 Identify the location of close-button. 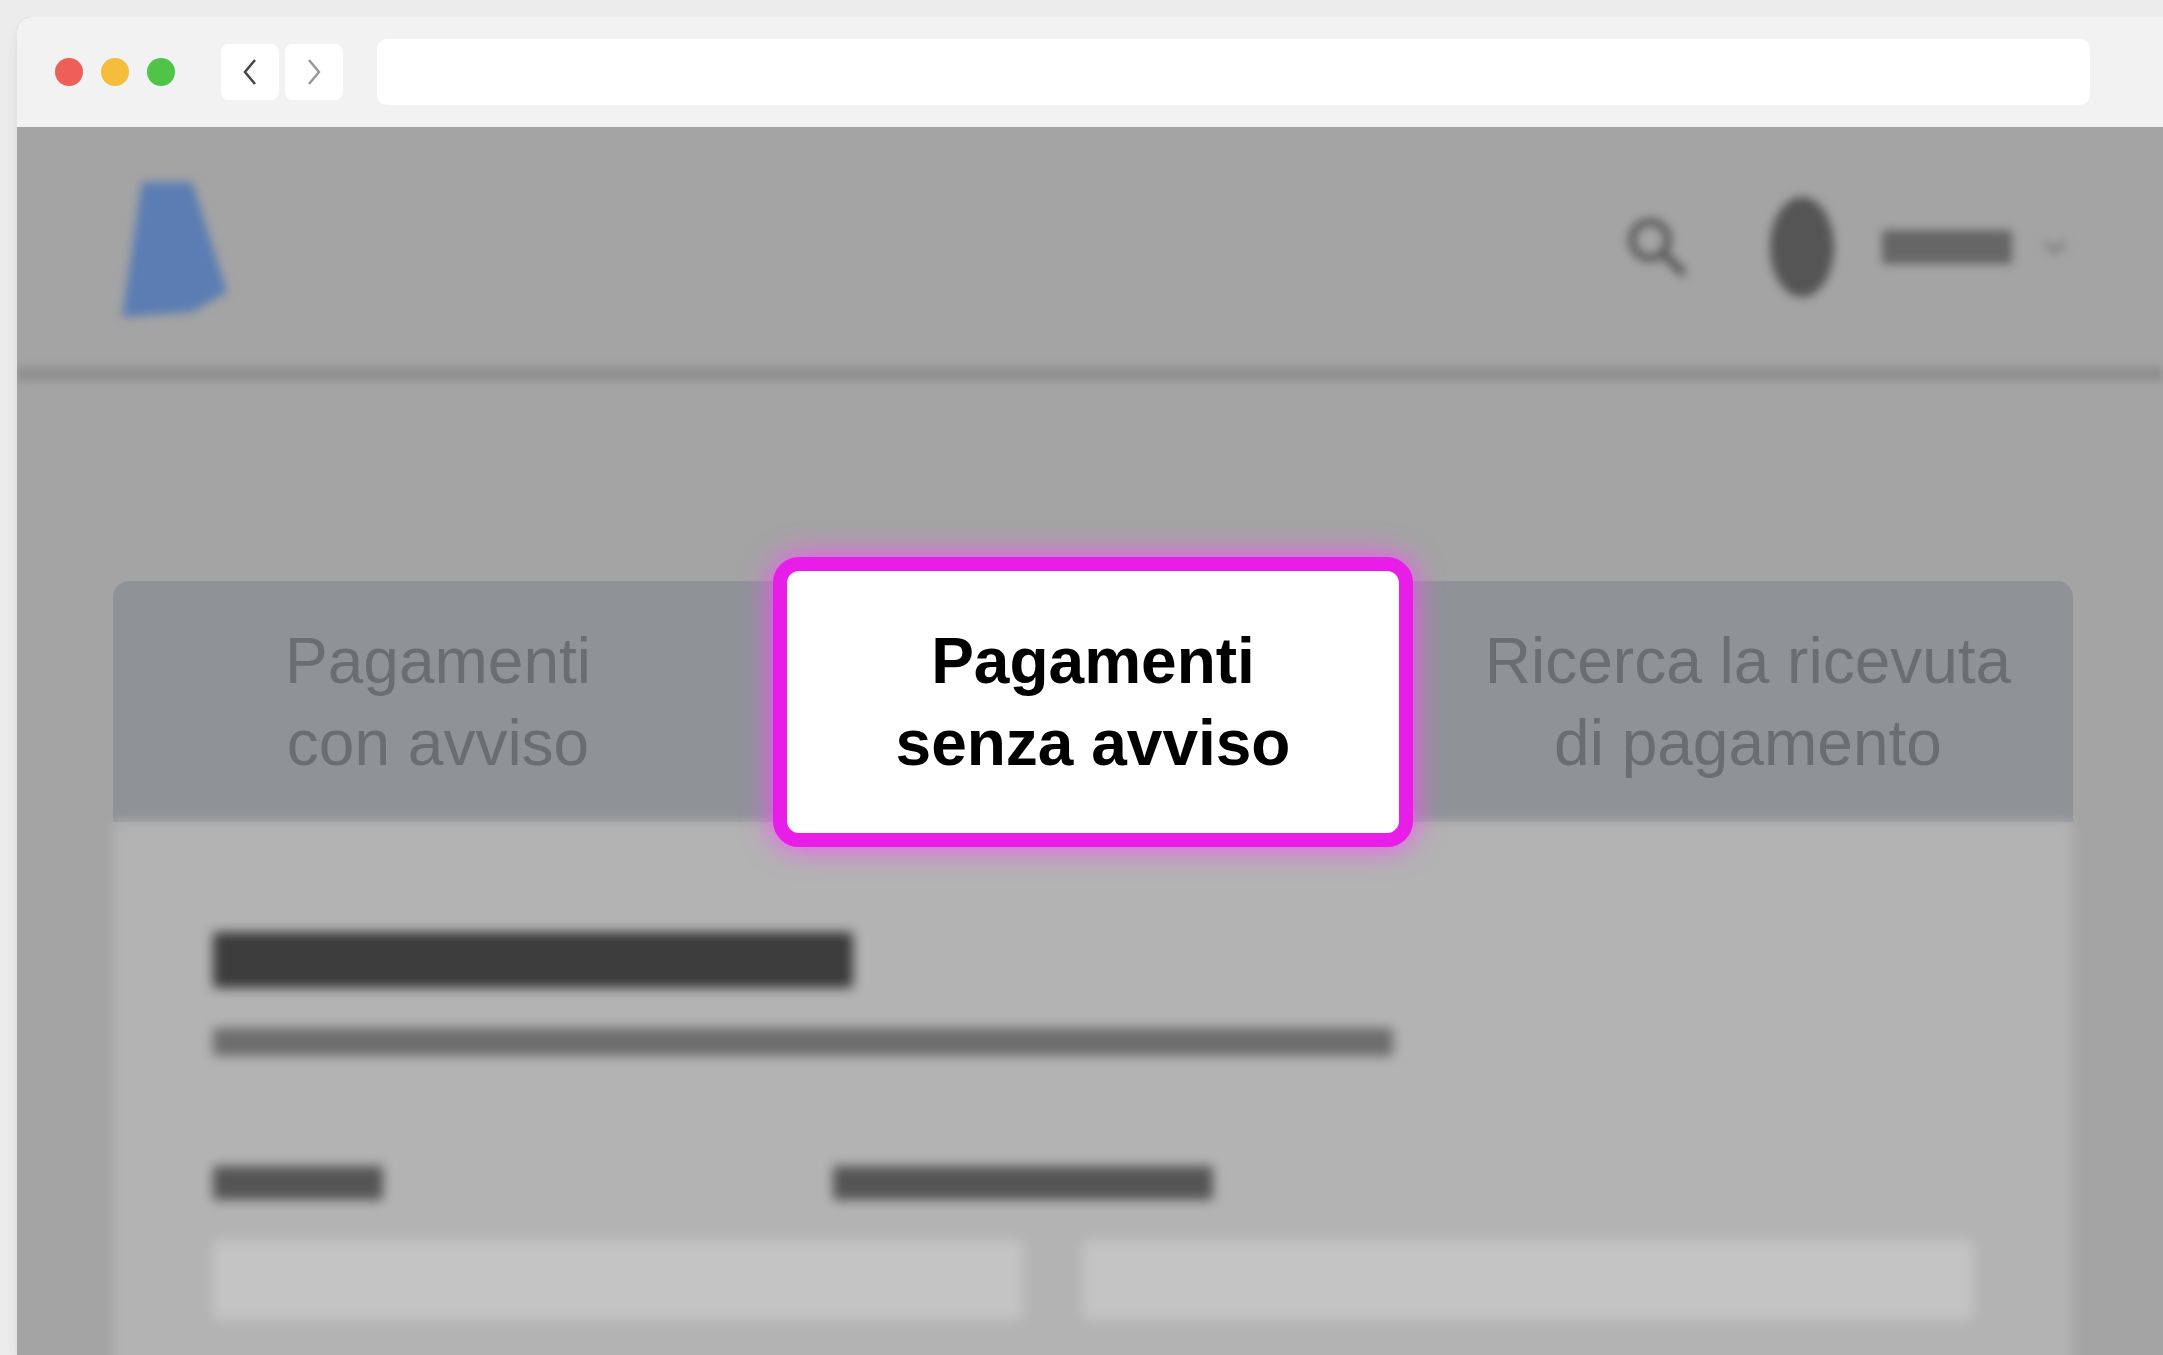
(69, 72).